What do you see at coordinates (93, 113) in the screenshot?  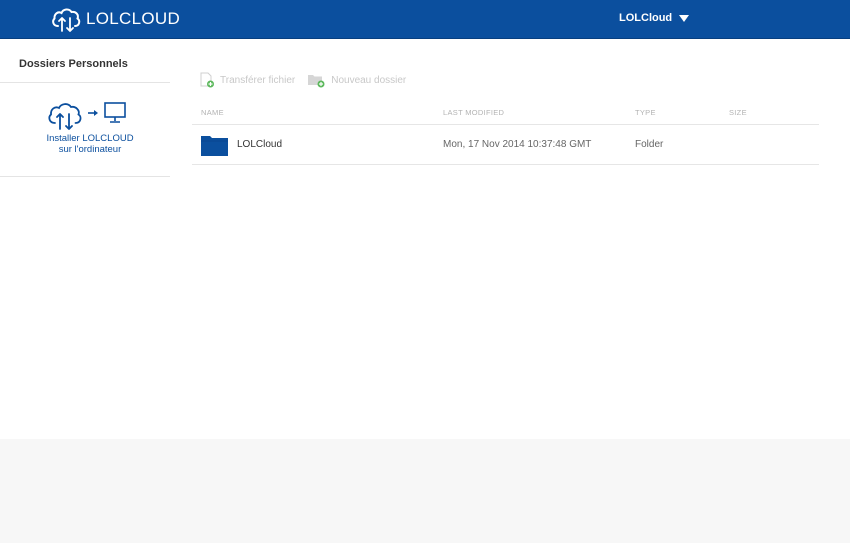 I see `arrow-right-icon` at bounding box center [93, 113].